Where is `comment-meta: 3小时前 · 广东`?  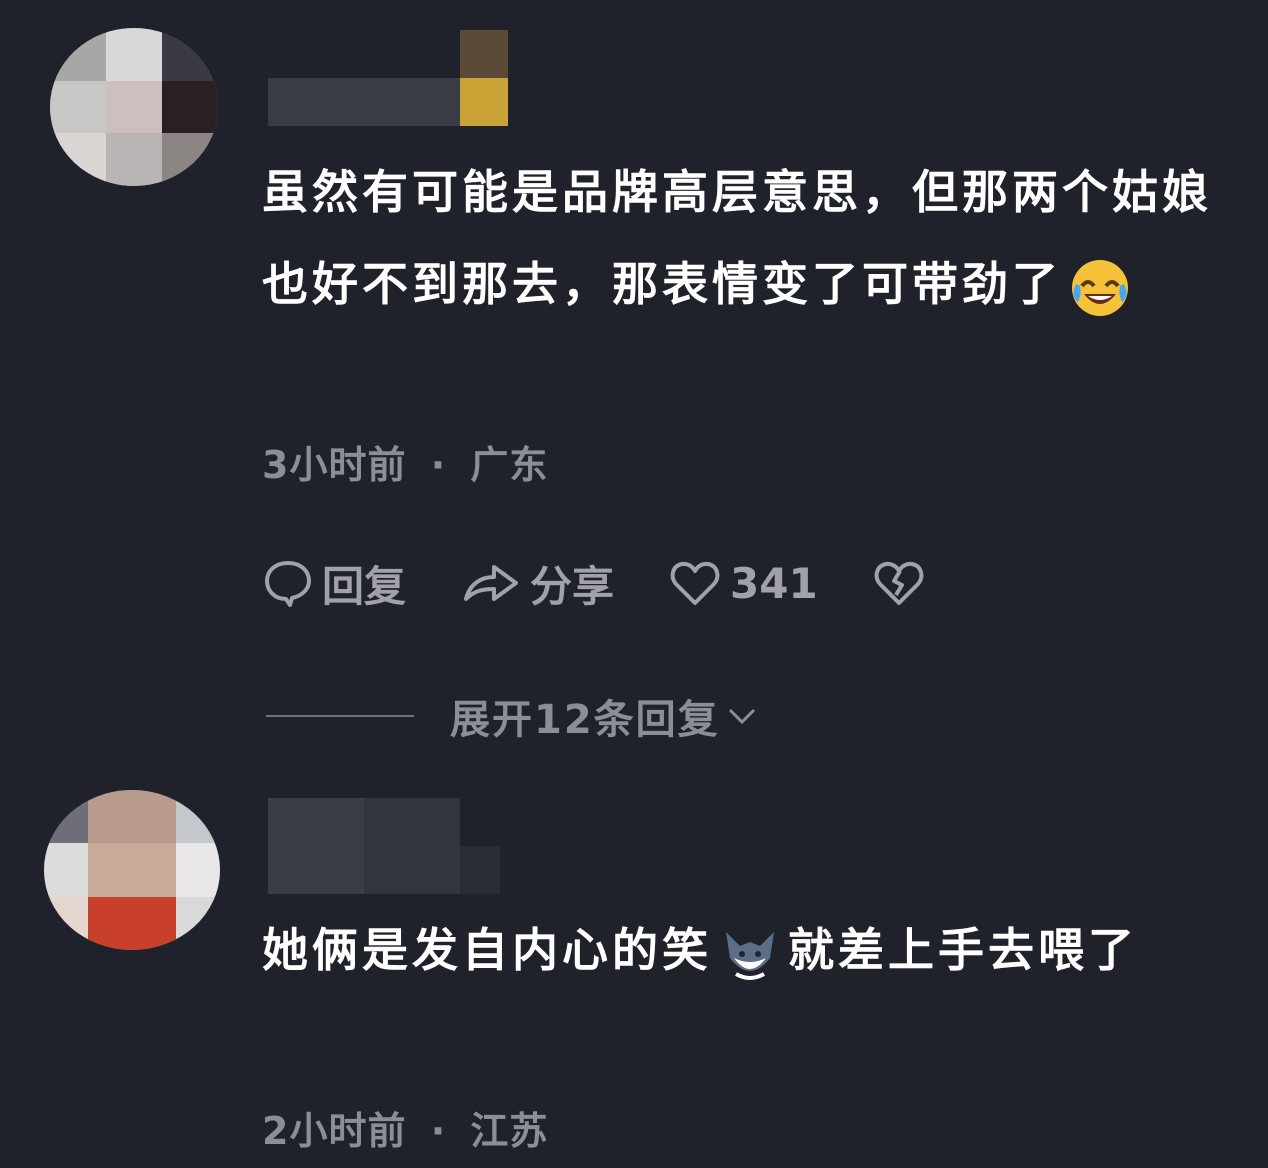 comment-meta: 3小时前 · 广东 is located at coordinates (405, 461).